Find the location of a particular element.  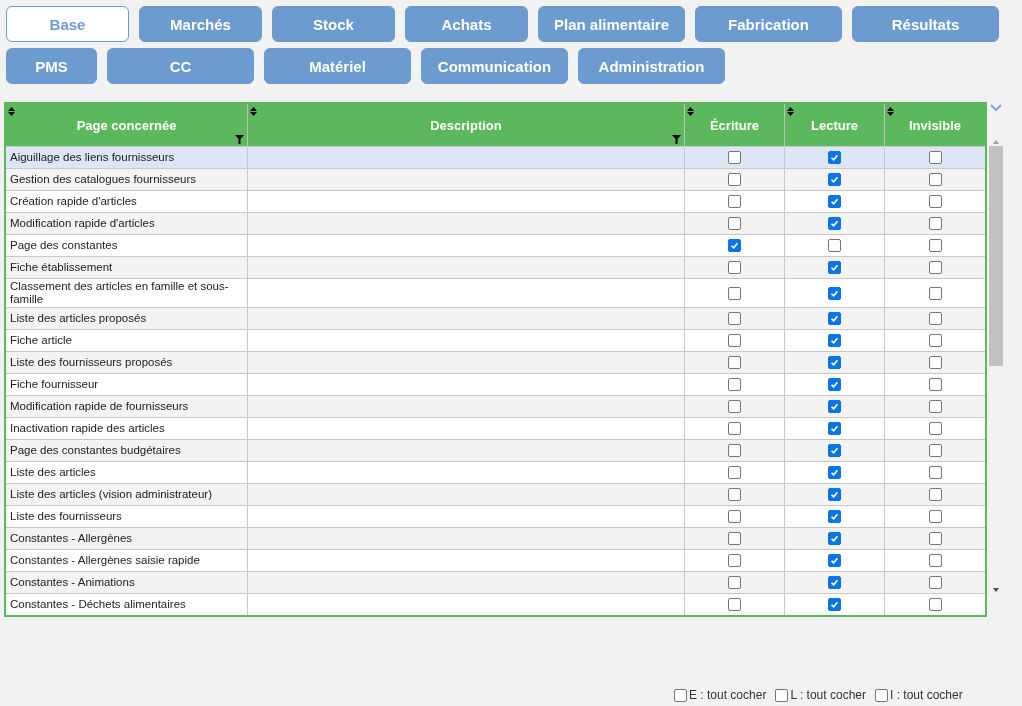

scrollbar-thumb is located at coordinates (996, 256).